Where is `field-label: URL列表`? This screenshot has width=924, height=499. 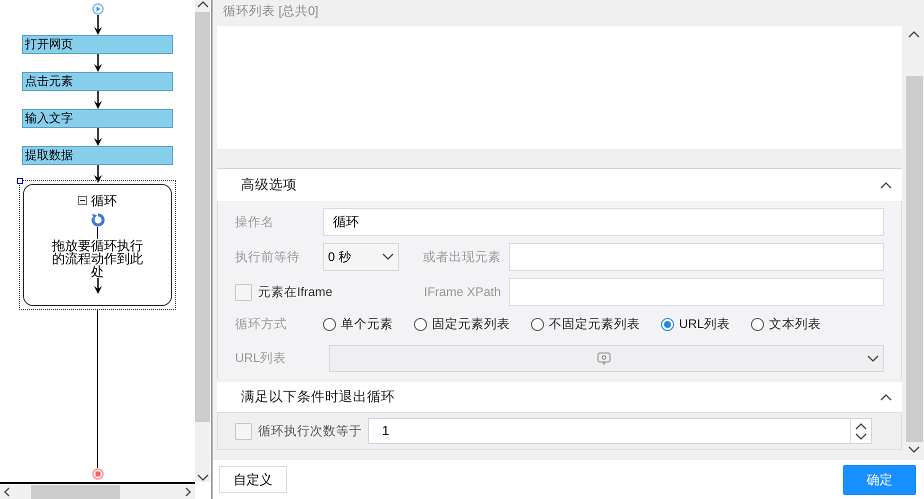
field-label: URL列表 is located at coordinates (261, 359).